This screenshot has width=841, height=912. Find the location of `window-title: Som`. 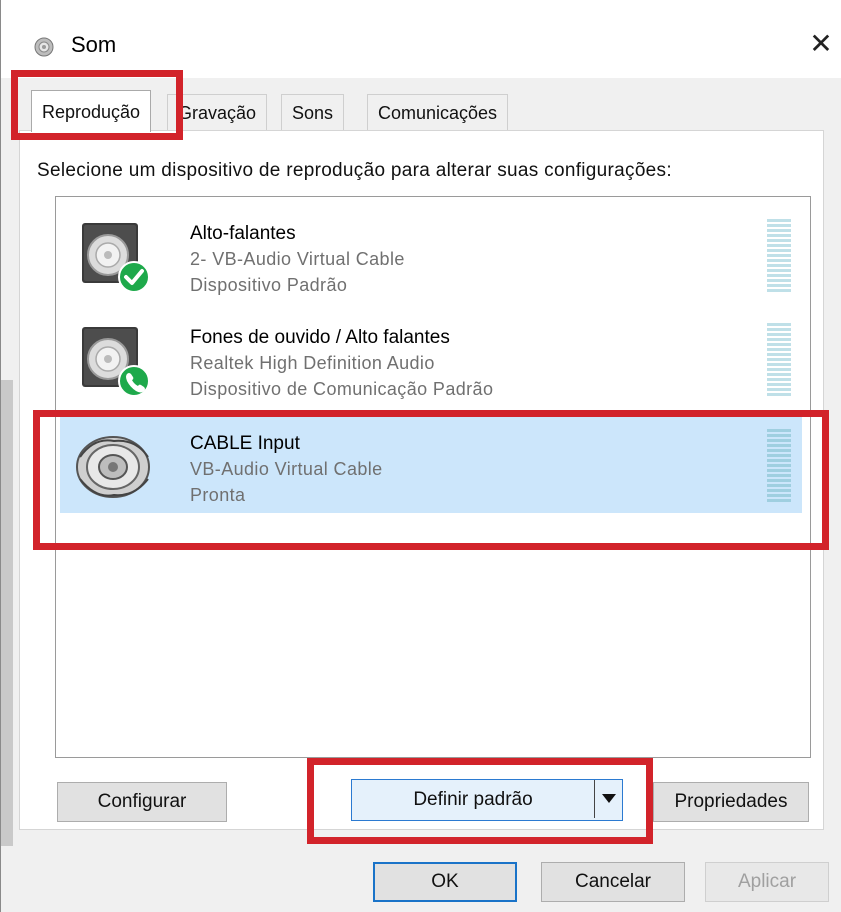

window-title: Som is located at coordinates (94, 44).